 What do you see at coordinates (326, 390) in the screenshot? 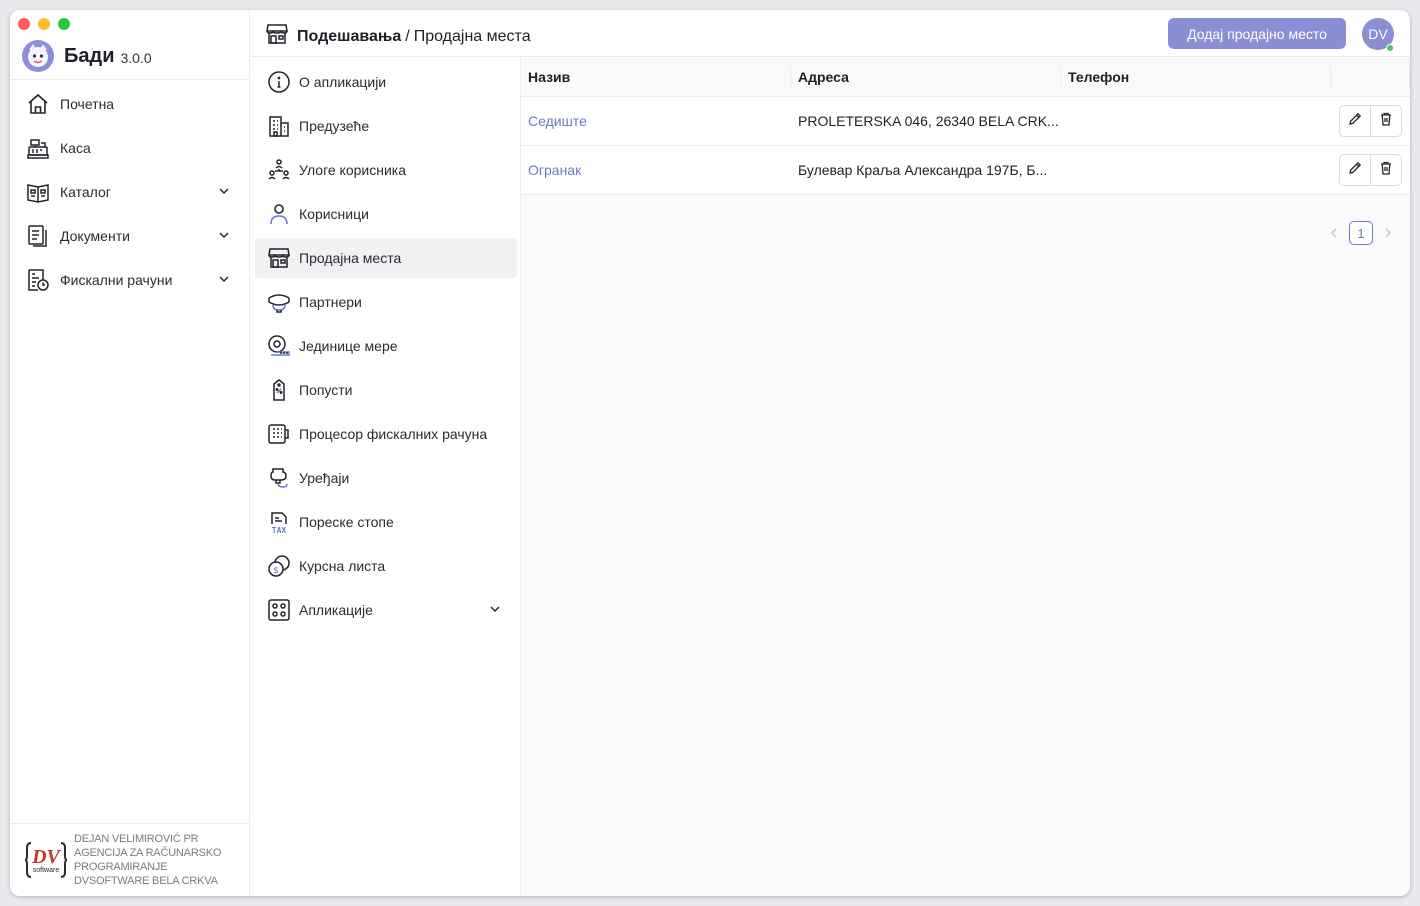
I see `settings-item-label: Попусти` at bounding box center [326, 390].